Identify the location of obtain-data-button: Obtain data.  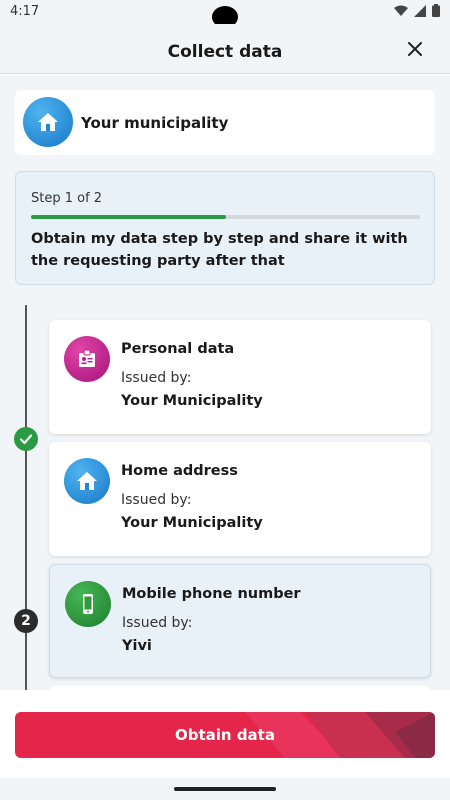
(225, 735).